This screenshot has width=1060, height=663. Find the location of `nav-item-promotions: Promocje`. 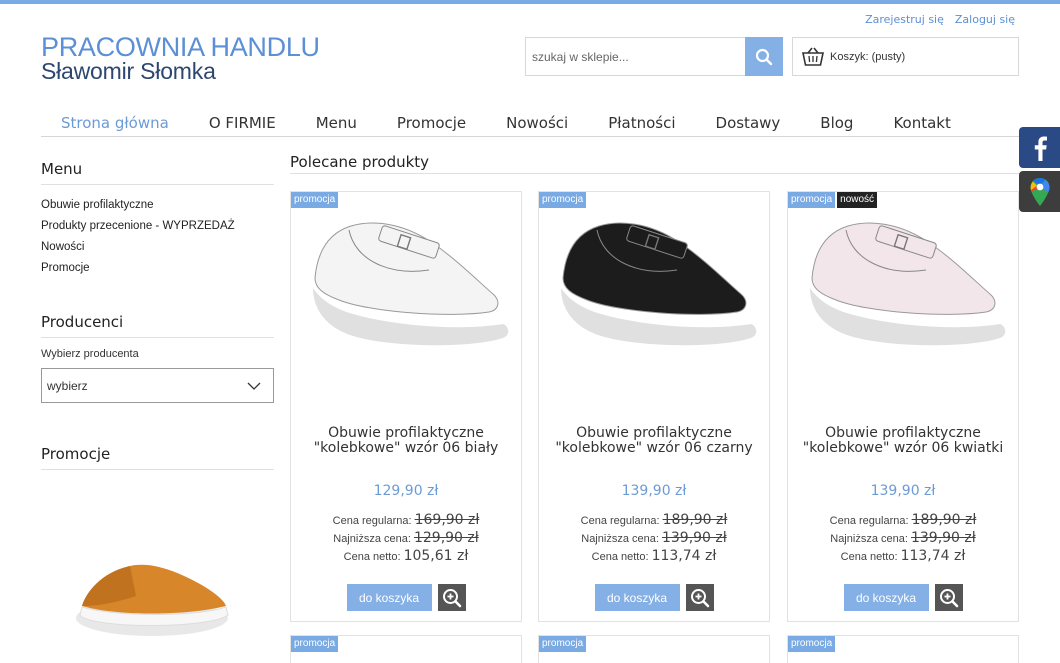

nav-item-promotions: Promocje is located at coordinates (431, 122).